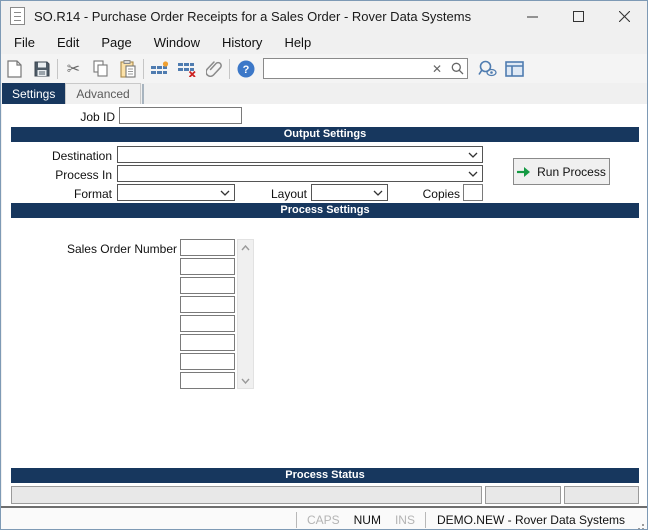 The height and width of the screenshot is (530, 648). Describe the element at coordinates (245, 314) in the screenshot. I see `sales-order-scrollbar` at that location.